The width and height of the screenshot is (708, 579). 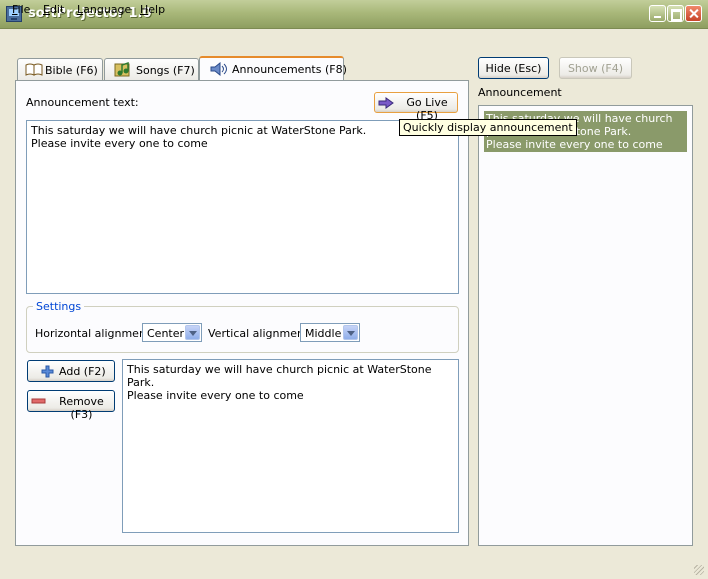 What do you see at coordinates (59, 306) in the screenshot?
I see `settings-title: Settings` at bounding box center [59, 306].